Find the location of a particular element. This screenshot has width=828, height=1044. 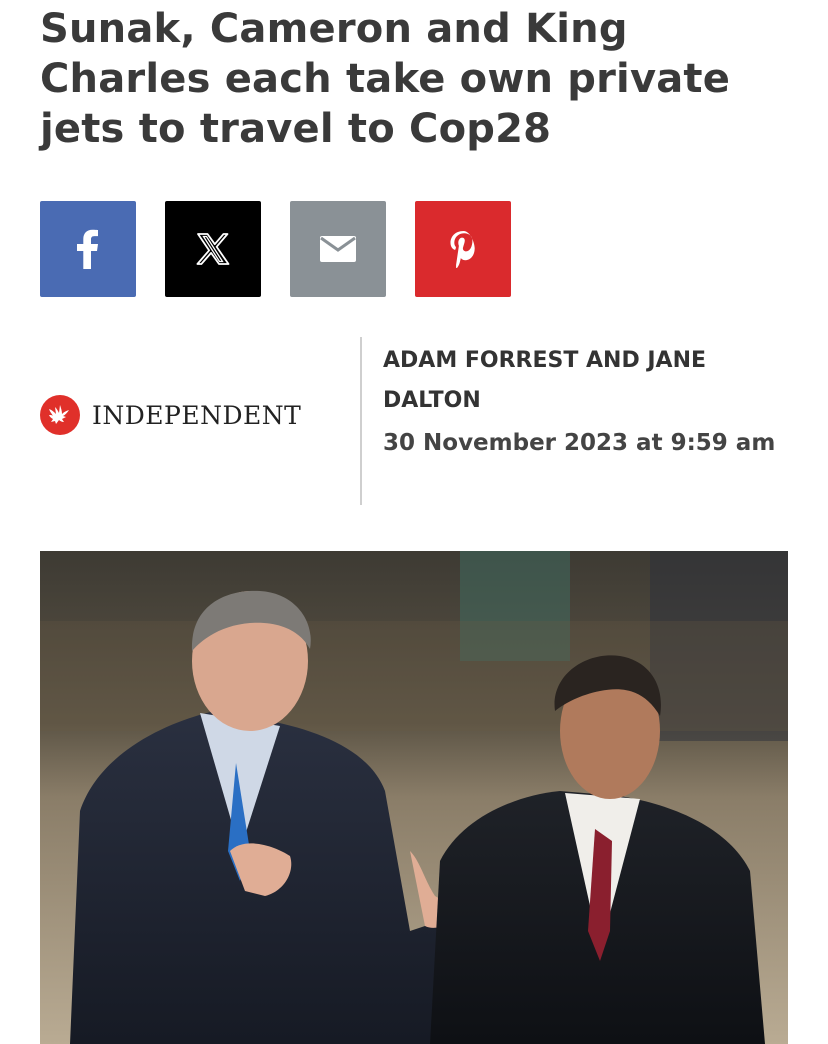

publisher-brand: INDEPENDENT is located at coordinates (170, 415).